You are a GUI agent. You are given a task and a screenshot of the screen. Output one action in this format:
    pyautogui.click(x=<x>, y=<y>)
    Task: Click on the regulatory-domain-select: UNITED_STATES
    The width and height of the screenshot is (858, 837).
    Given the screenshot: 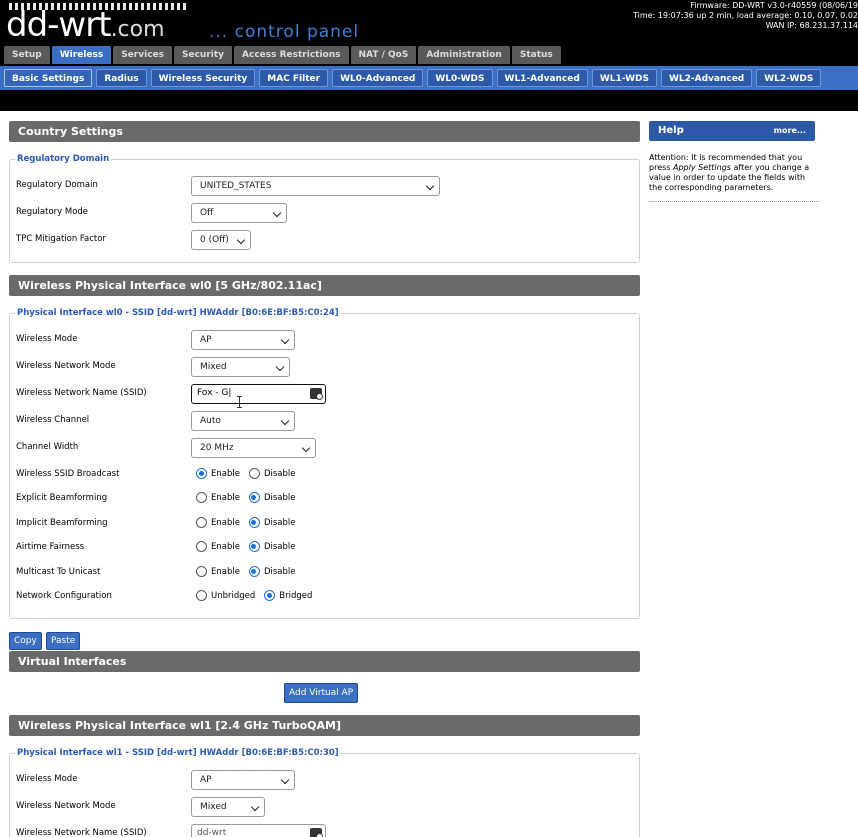 What is the action you would take?
    pyautogui.click(x=315, y=186)
    